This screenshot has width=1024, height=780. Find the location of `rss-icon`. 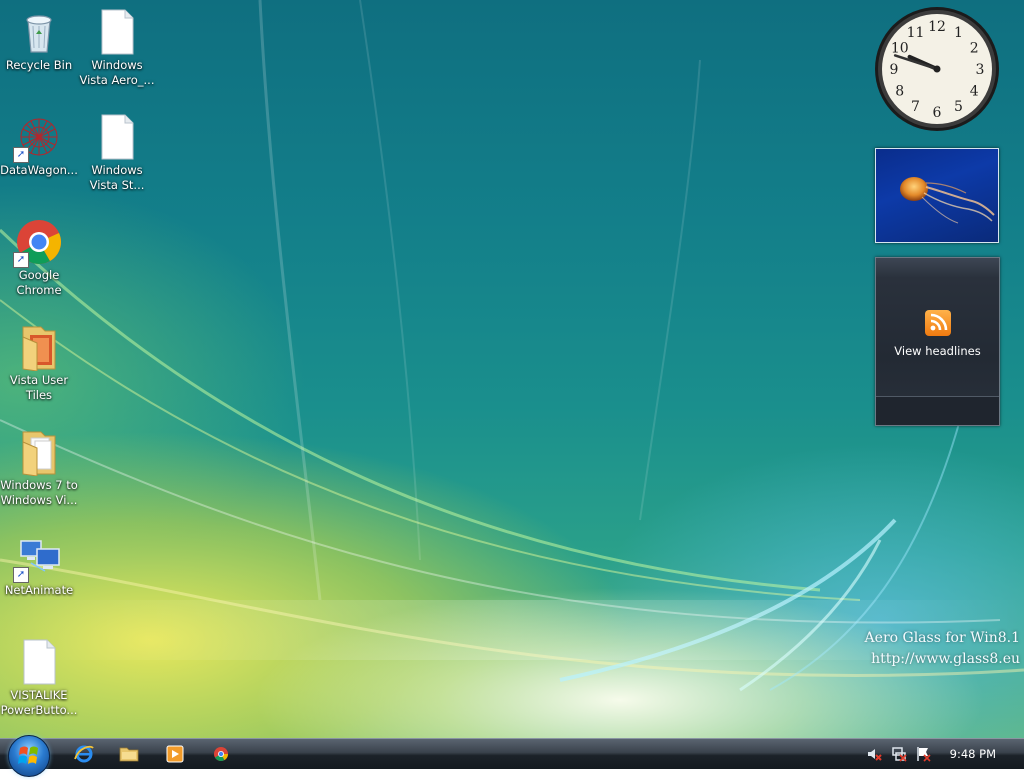

rss-icon is located at coordinates (938, 323).